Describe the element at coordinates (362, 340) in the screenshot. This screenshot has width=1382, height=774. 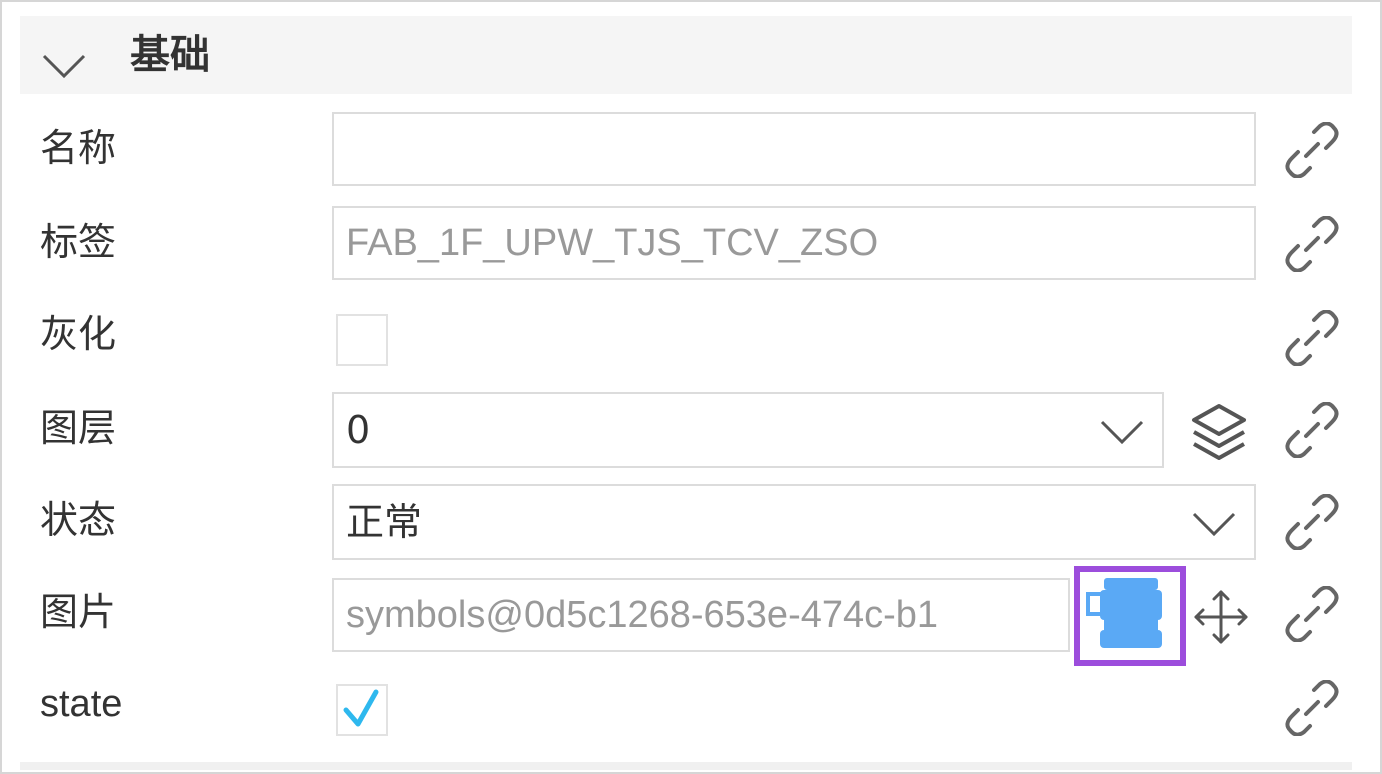
I see `gray-checkbox` at that location.